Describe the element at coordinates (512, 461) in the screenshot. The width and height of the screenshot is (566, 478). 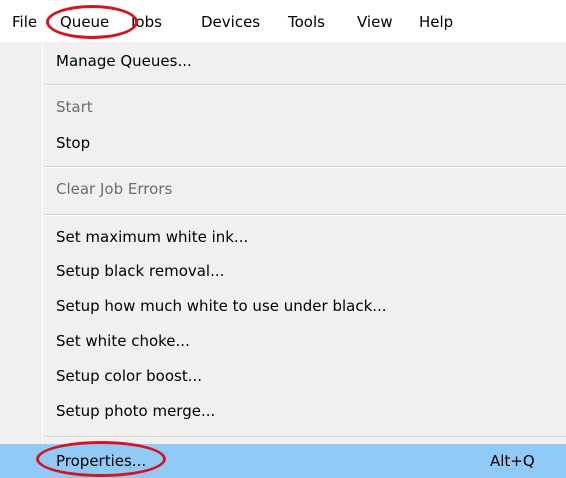
I see `menu-item-shortcut: Alt+Q` at that location.